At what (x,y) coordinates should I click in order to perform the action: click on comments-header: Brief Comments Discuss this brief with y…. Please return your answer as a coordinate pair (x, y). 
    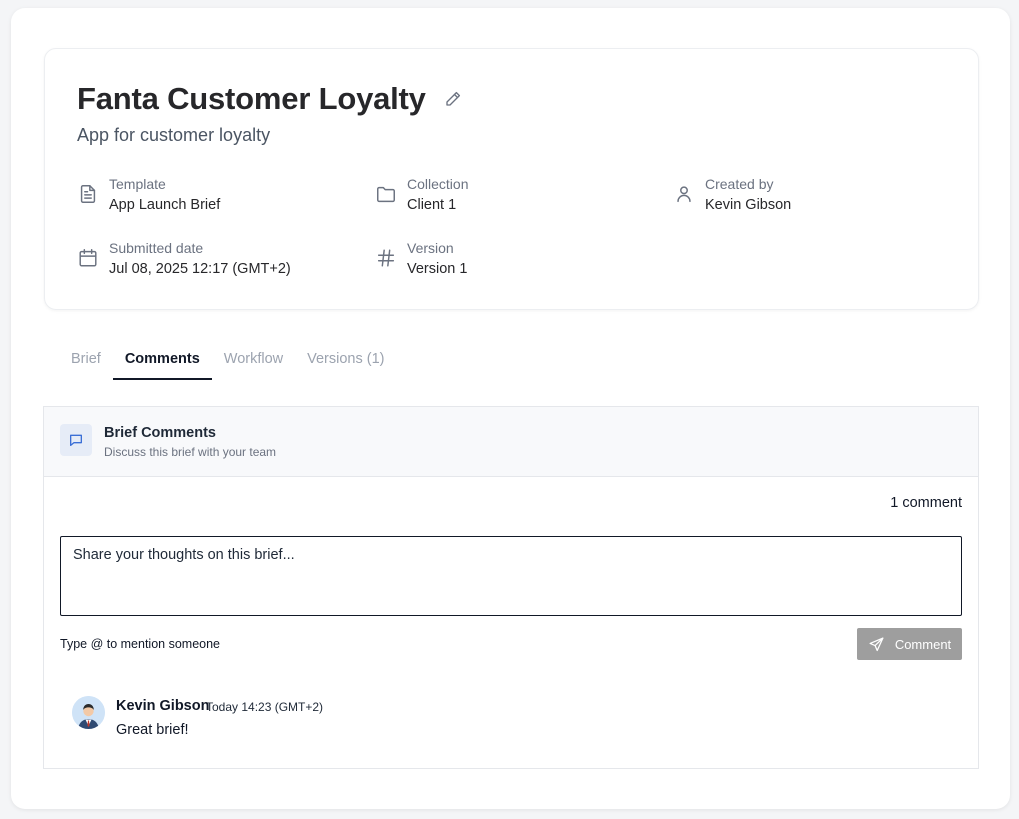
    Looking at the image, I should click on (511, 442).